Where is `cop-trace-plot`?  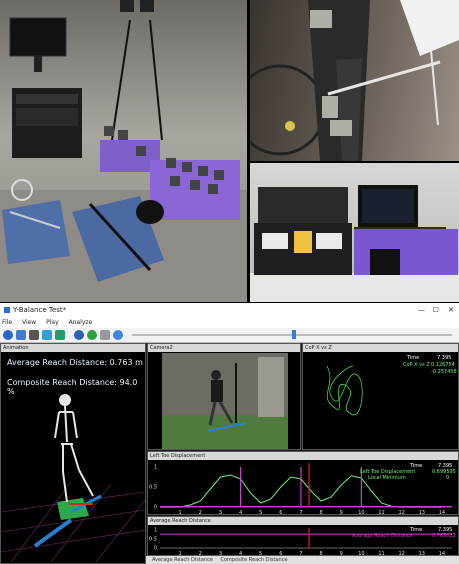
cop-trace-plot is located at coordinates (344, 390).